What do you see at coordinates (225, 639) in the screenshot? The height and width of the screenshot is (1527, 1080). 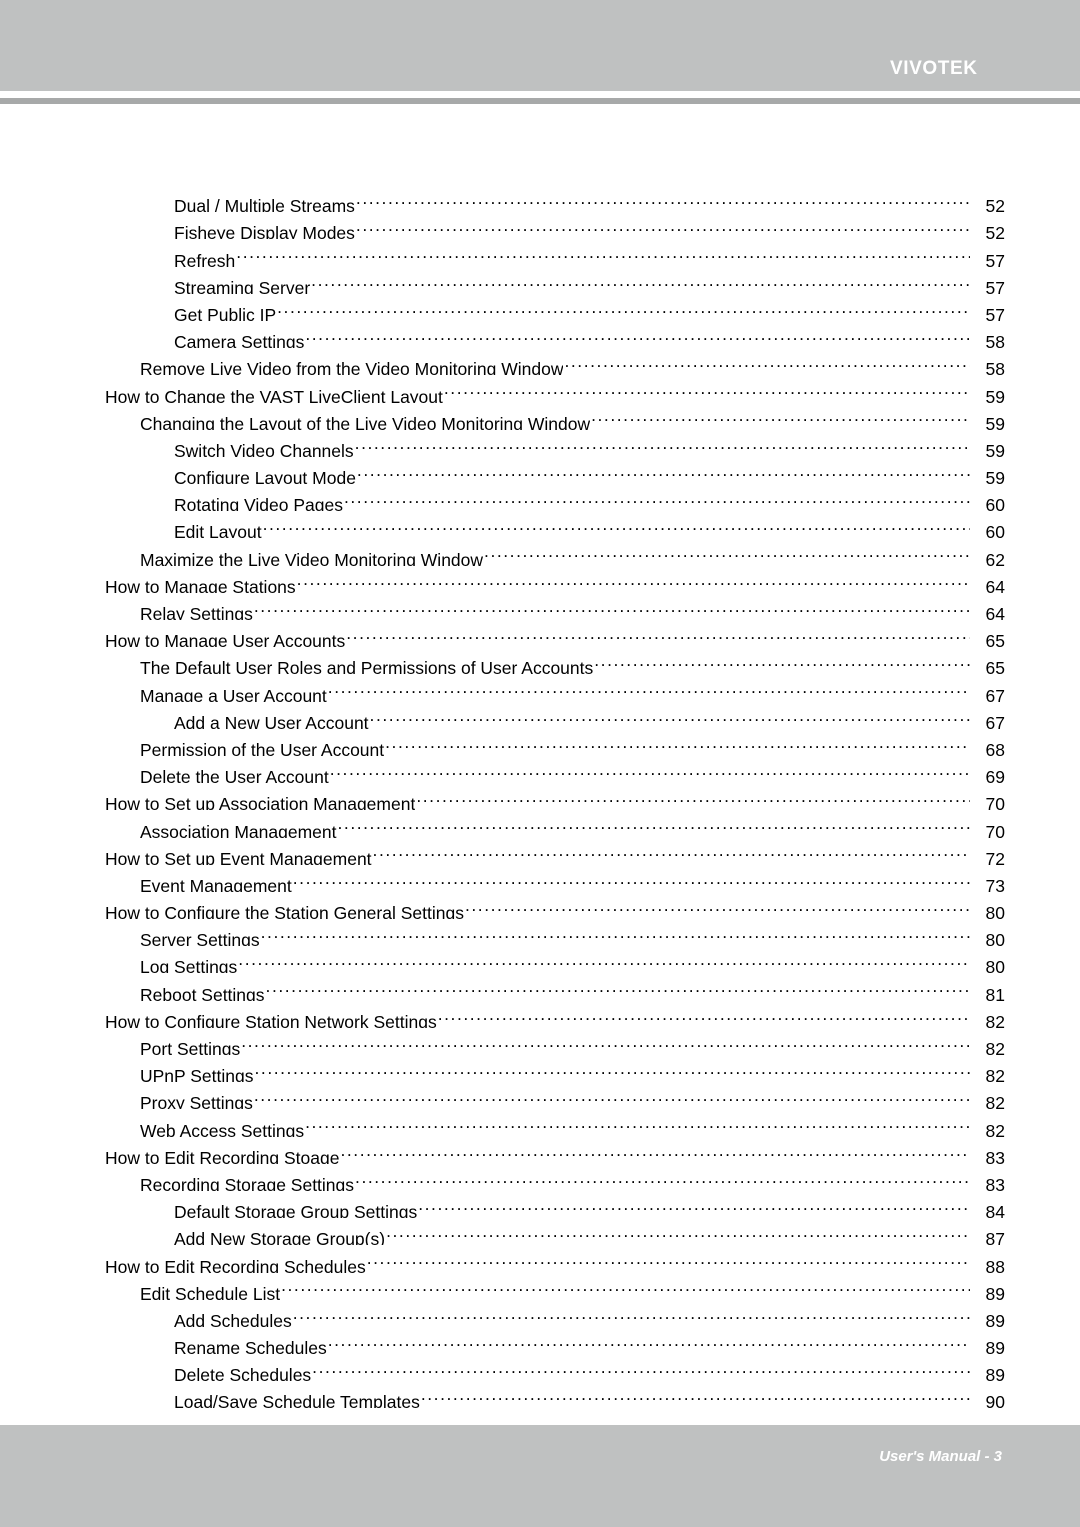 I see `toc-entry-title: How to Manage User Accounts` at bounding box center [225, 639].